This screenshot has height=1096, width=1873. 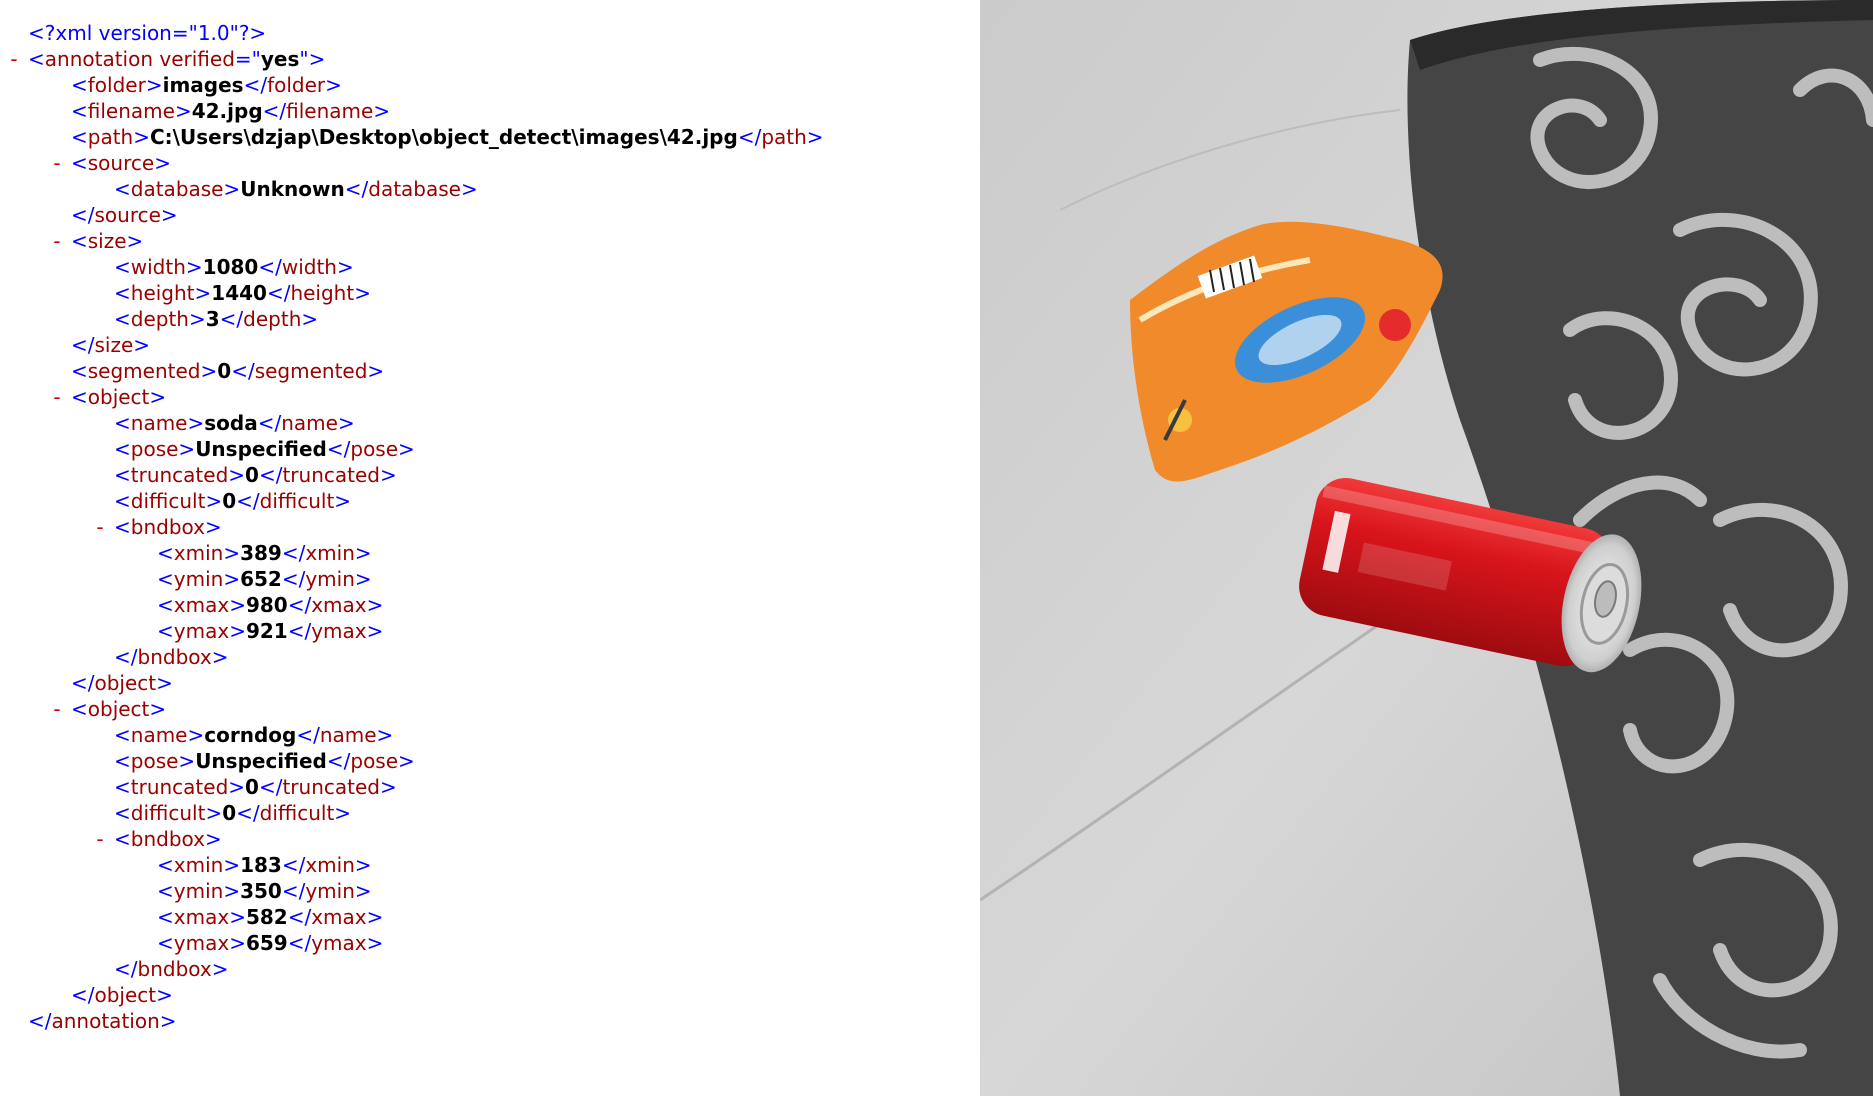 What do you see at coordinates (322, 293) in the screenshot?
I see `xml-tag-name: height` at bounding box center [322, 293].